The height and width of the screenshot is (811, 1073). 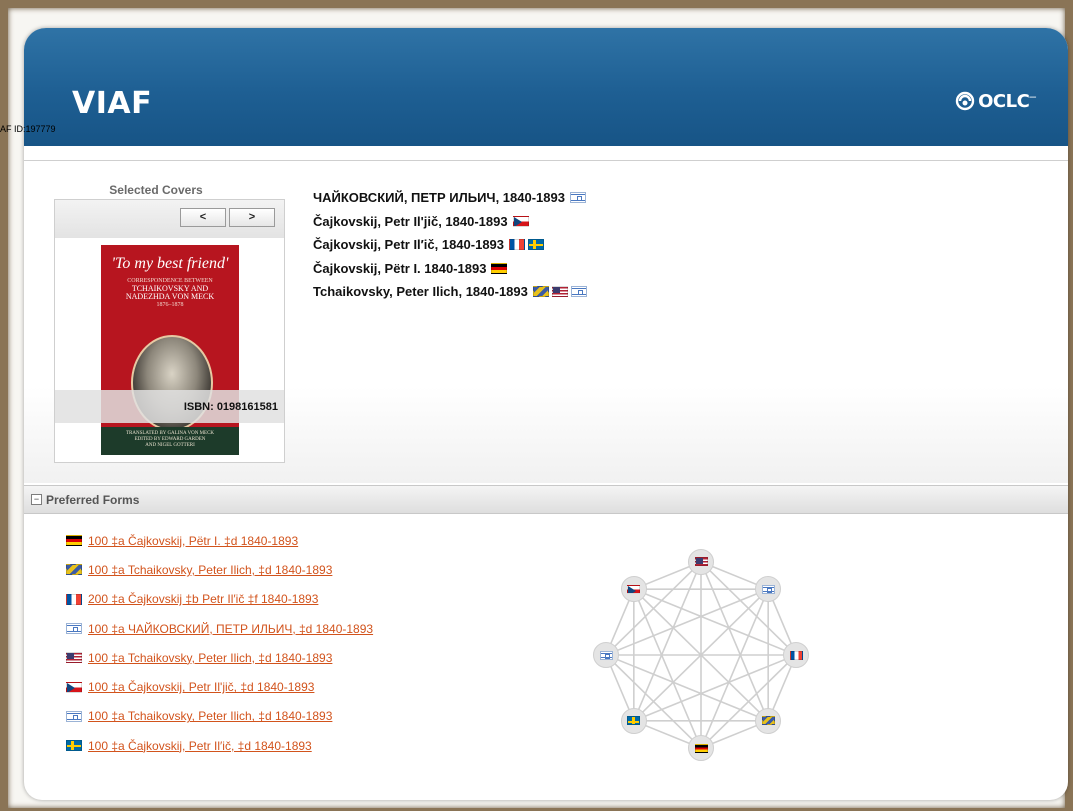 I want to click on isbn-overlay: ISBN: 0198161581, so click(x=169, y=406).